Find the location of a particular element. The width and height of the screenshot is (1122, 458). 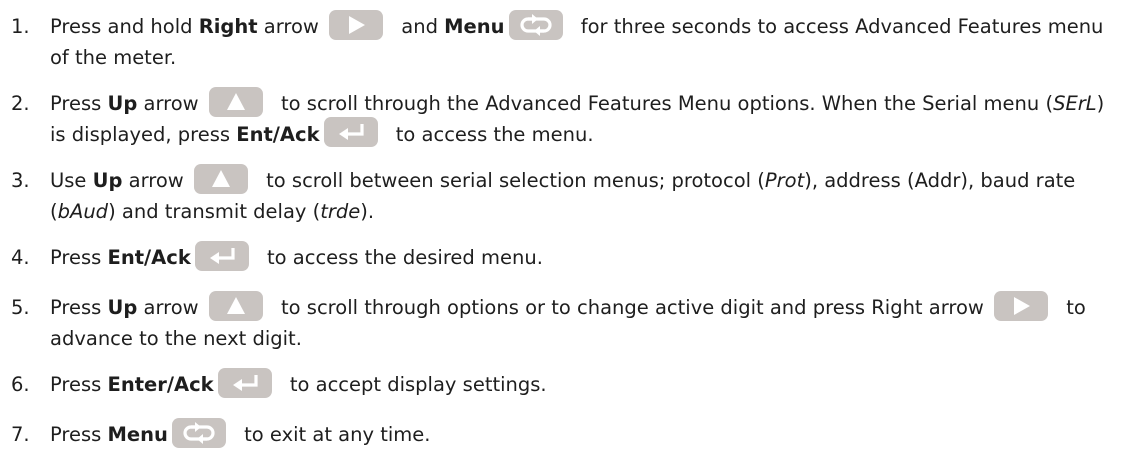

step-number: 5. is located at coordinates (20, 307).